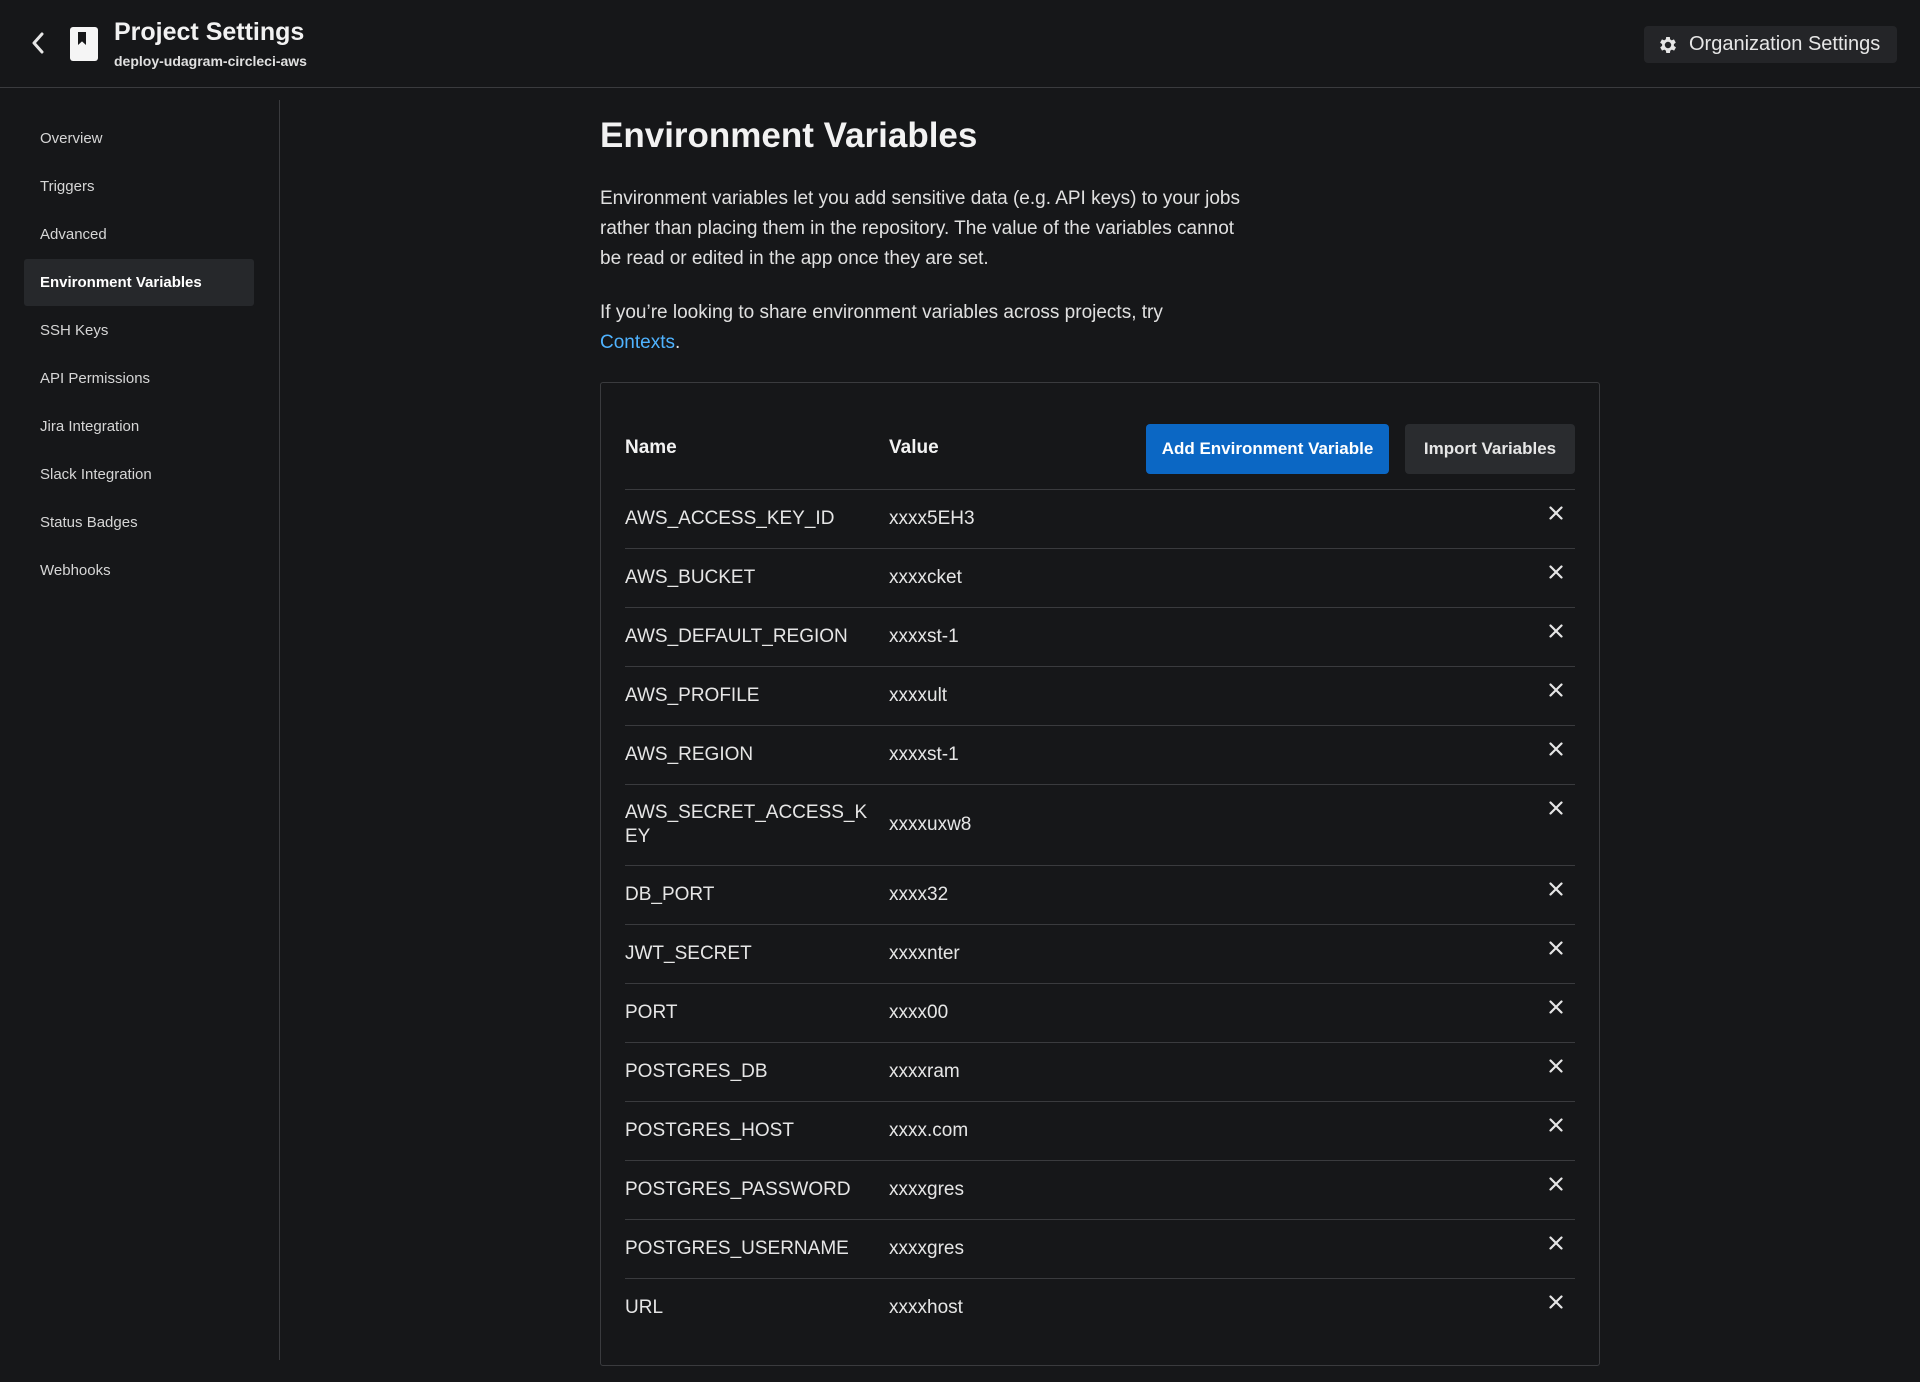 Image resolution: width=1920 pixels, height=1382 pixels. Describe the element at coordinates (651, 1012) in the screenshot. I see `env-var-name: PORT` at that location.